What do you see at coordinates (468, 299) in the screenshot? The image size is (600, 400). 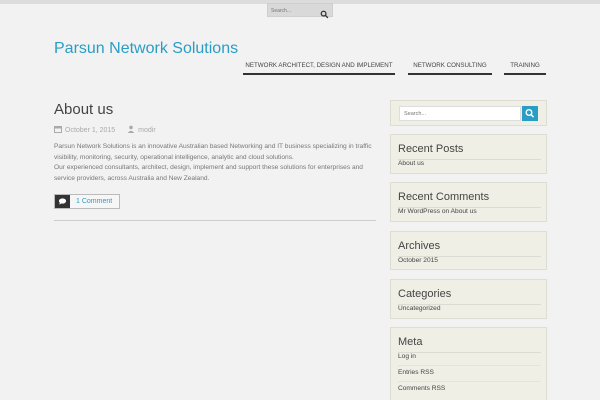 I see `categories-widget: Categories Uncategorized` at bounding box center [468, 299].